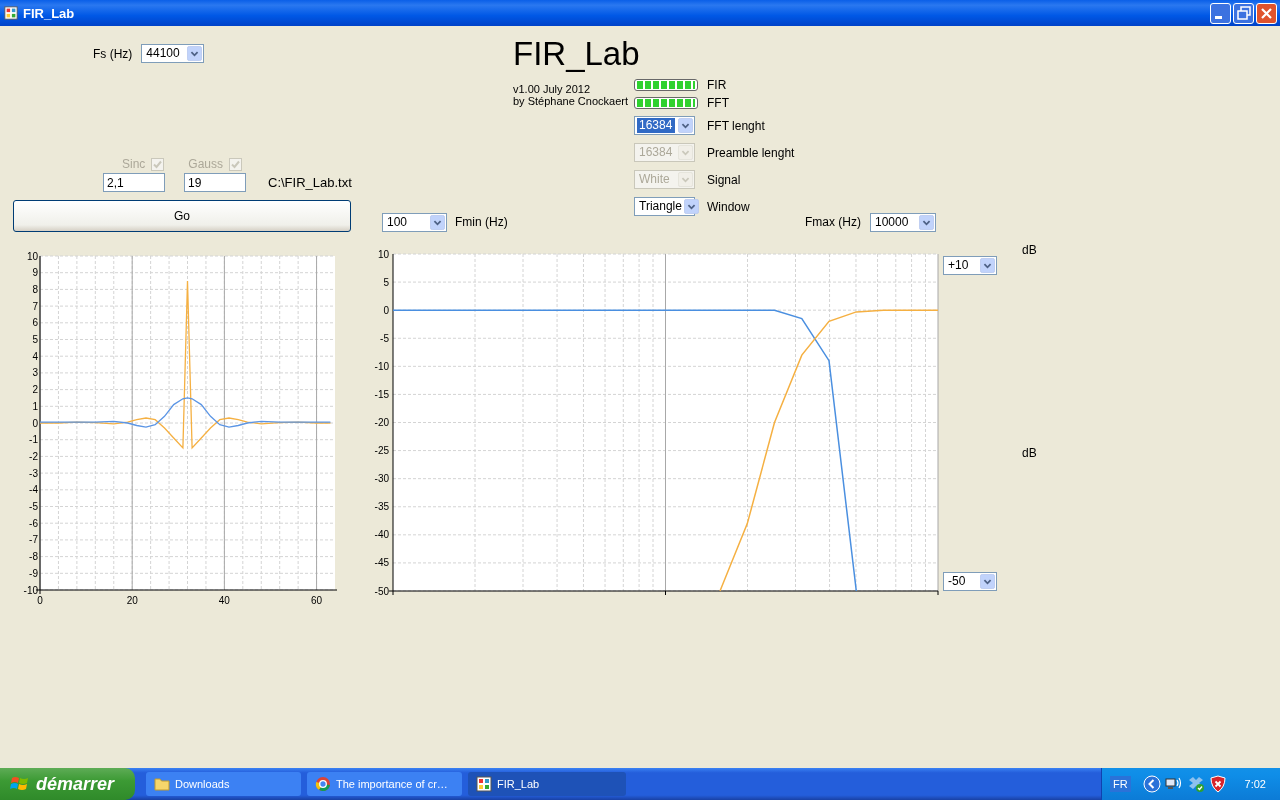 This screenshot has height=800, width=1280. Describe the element at coordinates (1217, 784) in the screenshot. I see `shield-icon` at that location.